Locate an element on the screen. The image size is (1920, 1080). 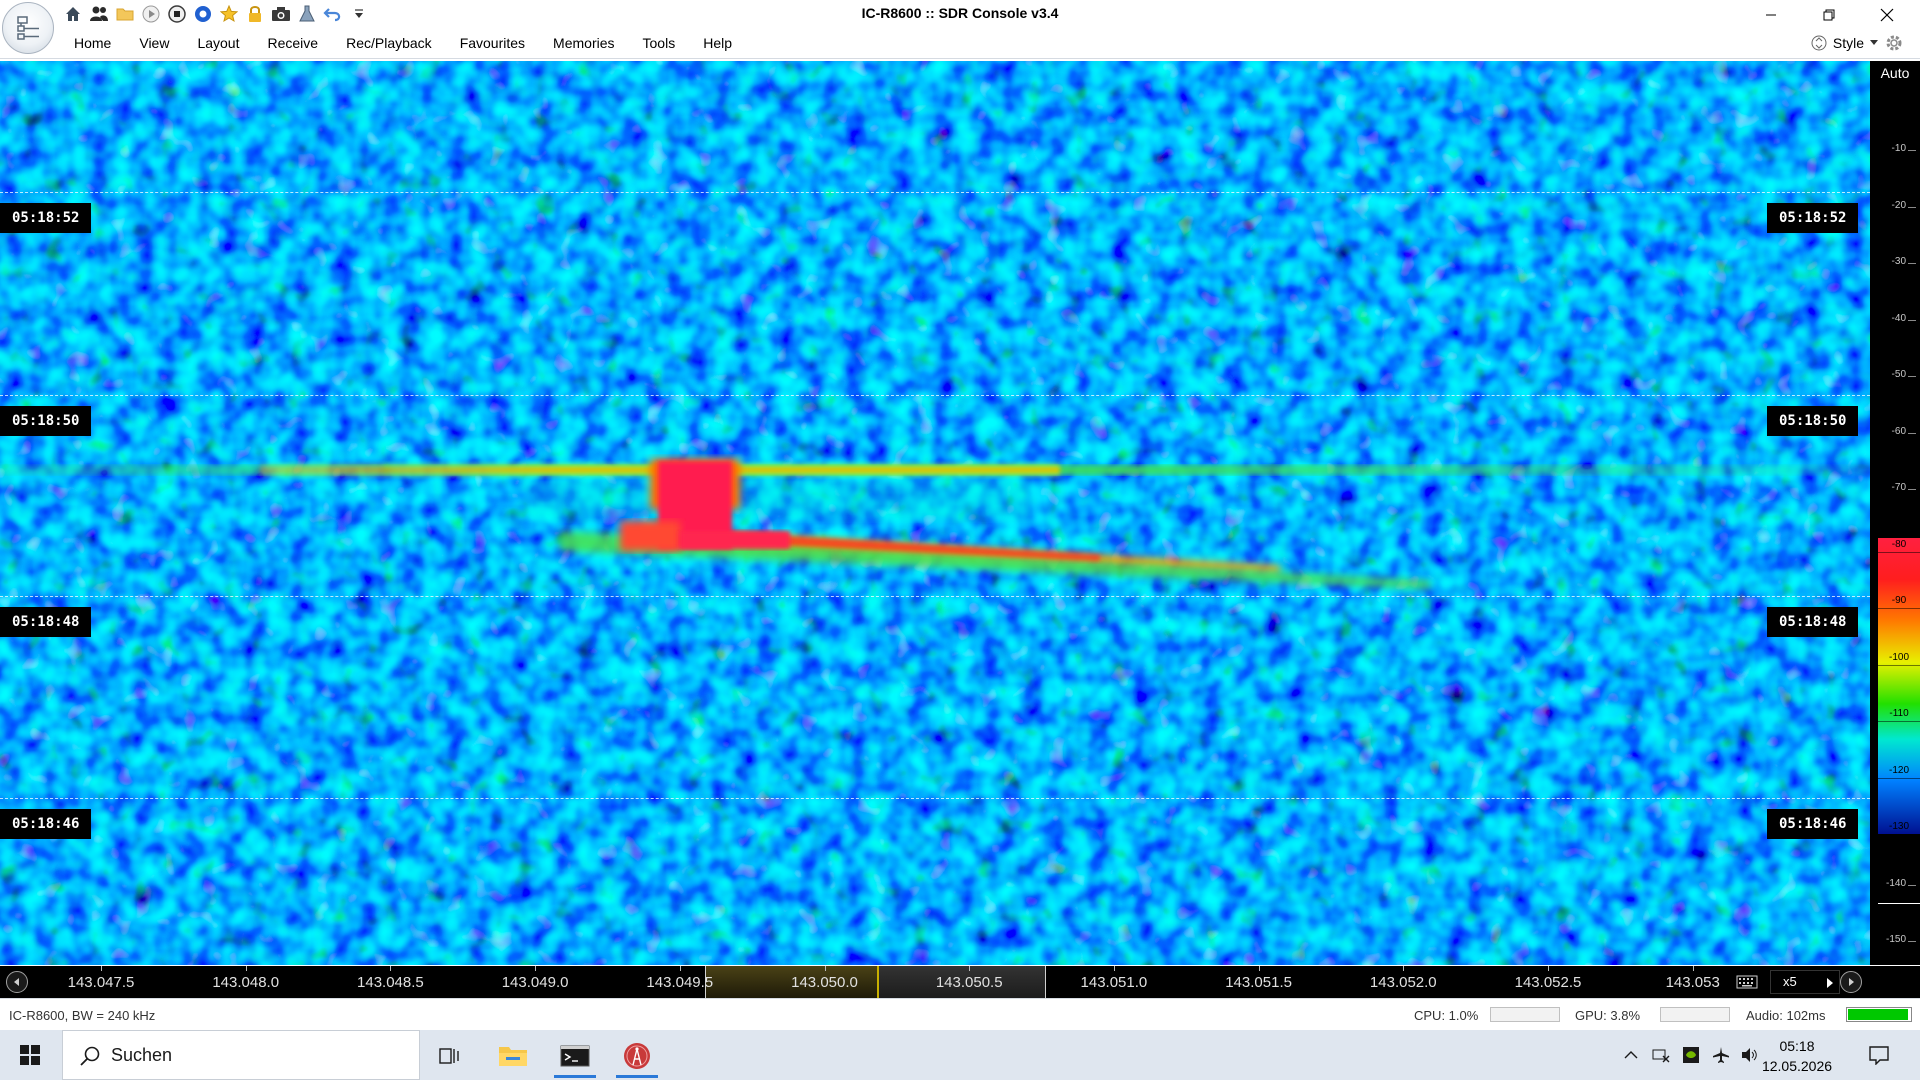
chevron-left-icon is located at coordinates (16, 982).